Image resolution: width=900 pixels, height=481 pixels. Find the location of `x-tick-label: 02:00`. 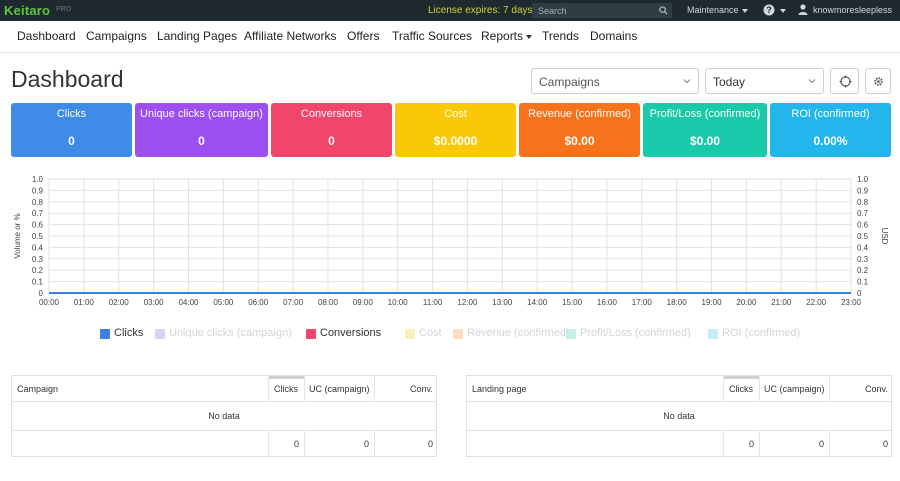

x-tick-label: 02:00 is located at coordinates (119, 302).